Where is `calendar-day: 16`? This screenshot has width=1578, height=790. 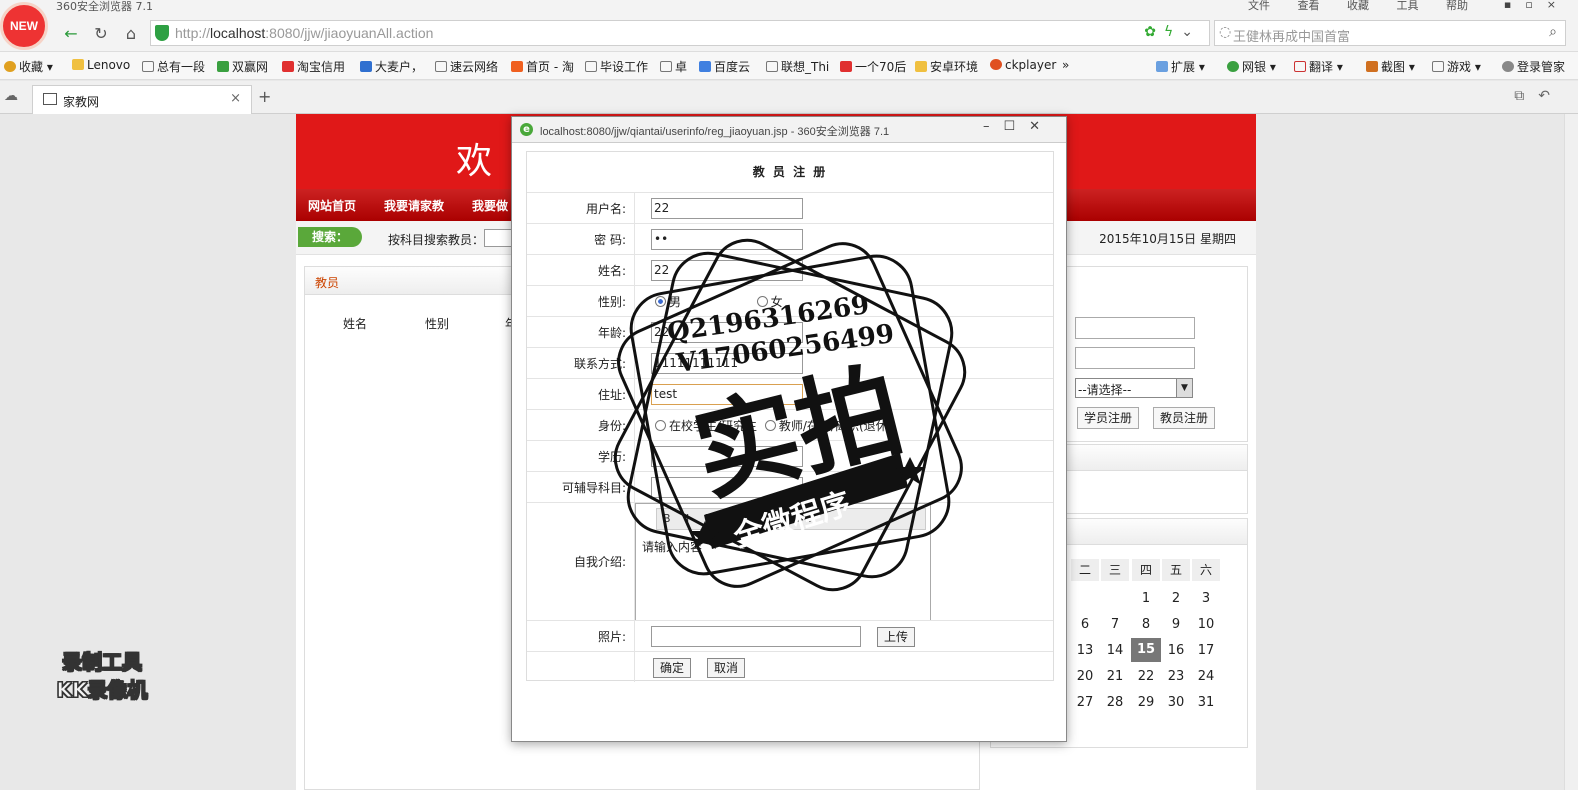 calendar-day: 16 is located at coordinates (1176, 650).